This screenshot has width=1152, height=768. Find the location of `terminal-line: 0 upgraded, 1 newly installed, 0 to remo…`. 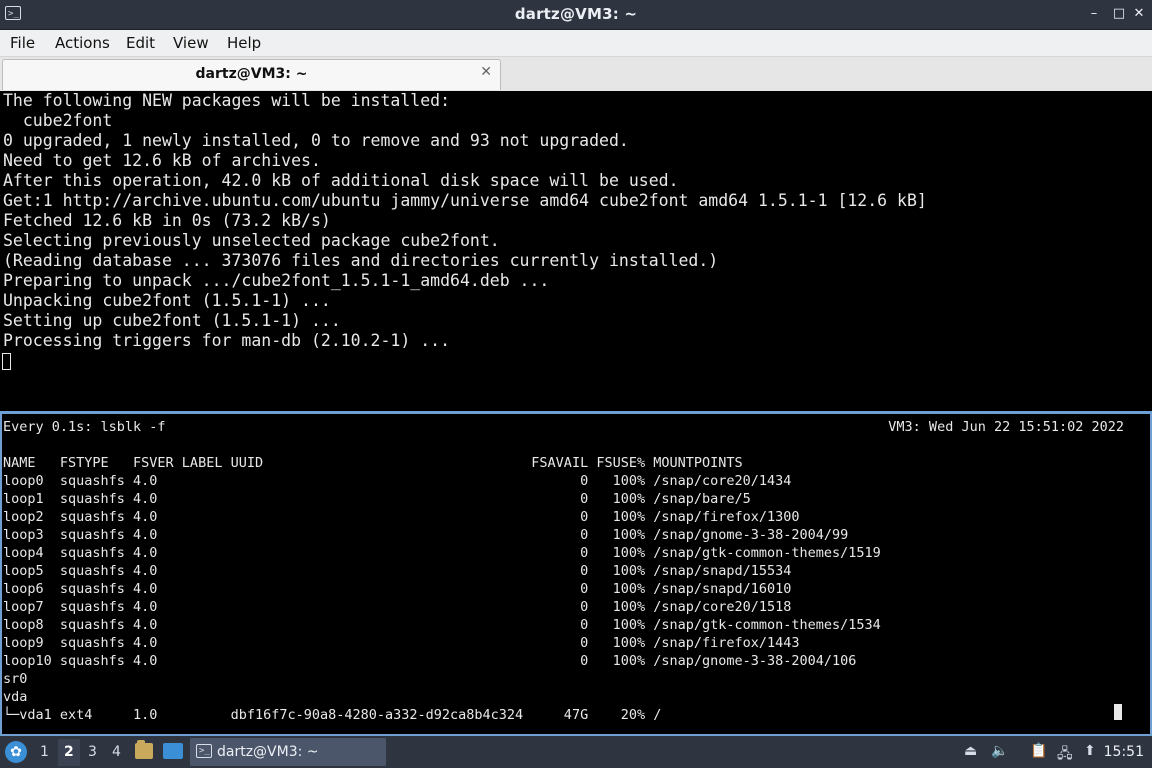

terminal-line: 0 upgraded, 1 newly installed, 0 to remo… is located at coordinates (316, 140).